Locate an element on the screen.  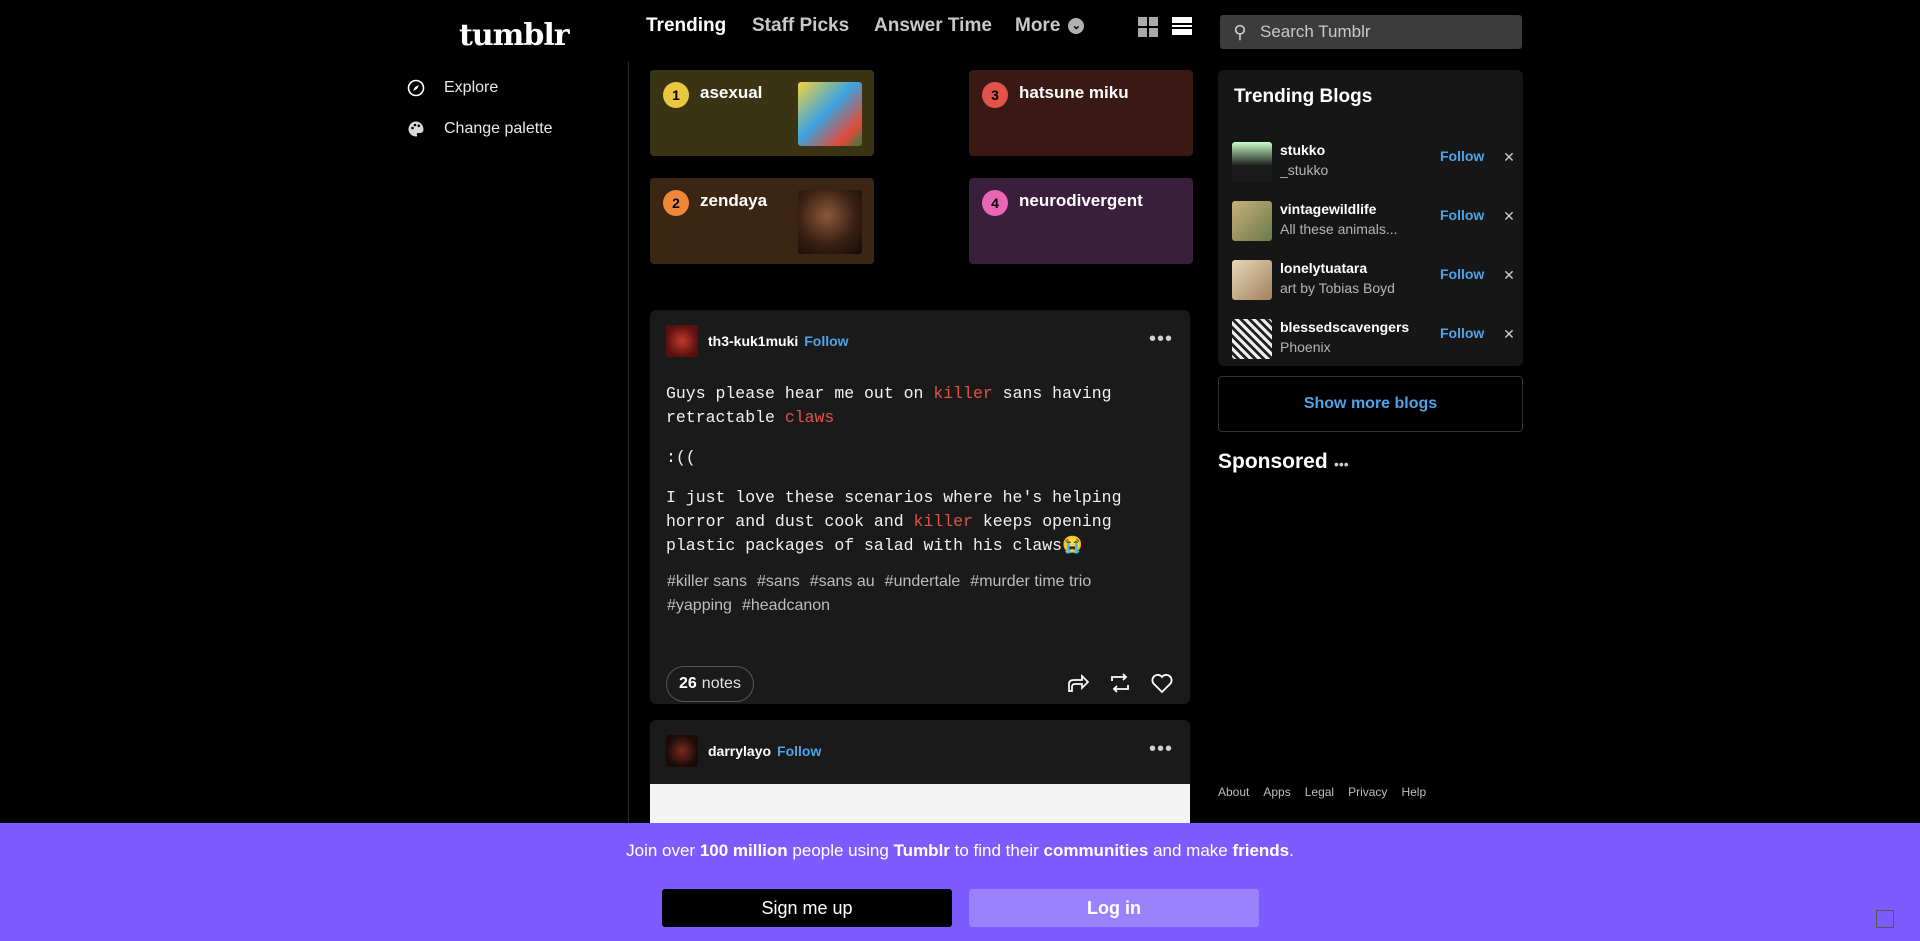
ellipsis-icon: ••• is located at coordinates (1160, 338).